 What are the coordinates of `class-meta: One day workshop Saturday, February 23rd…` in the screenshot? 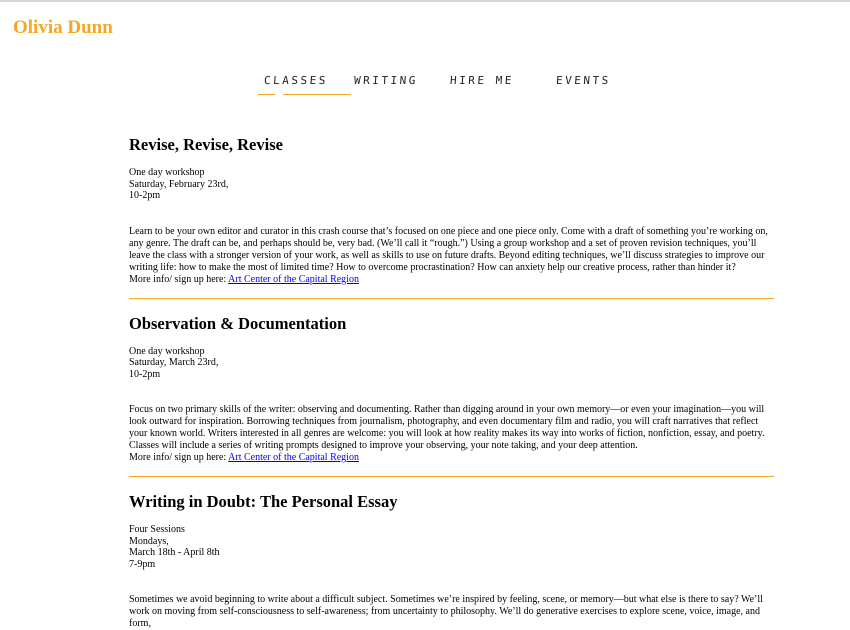 It's located at (451, 184).